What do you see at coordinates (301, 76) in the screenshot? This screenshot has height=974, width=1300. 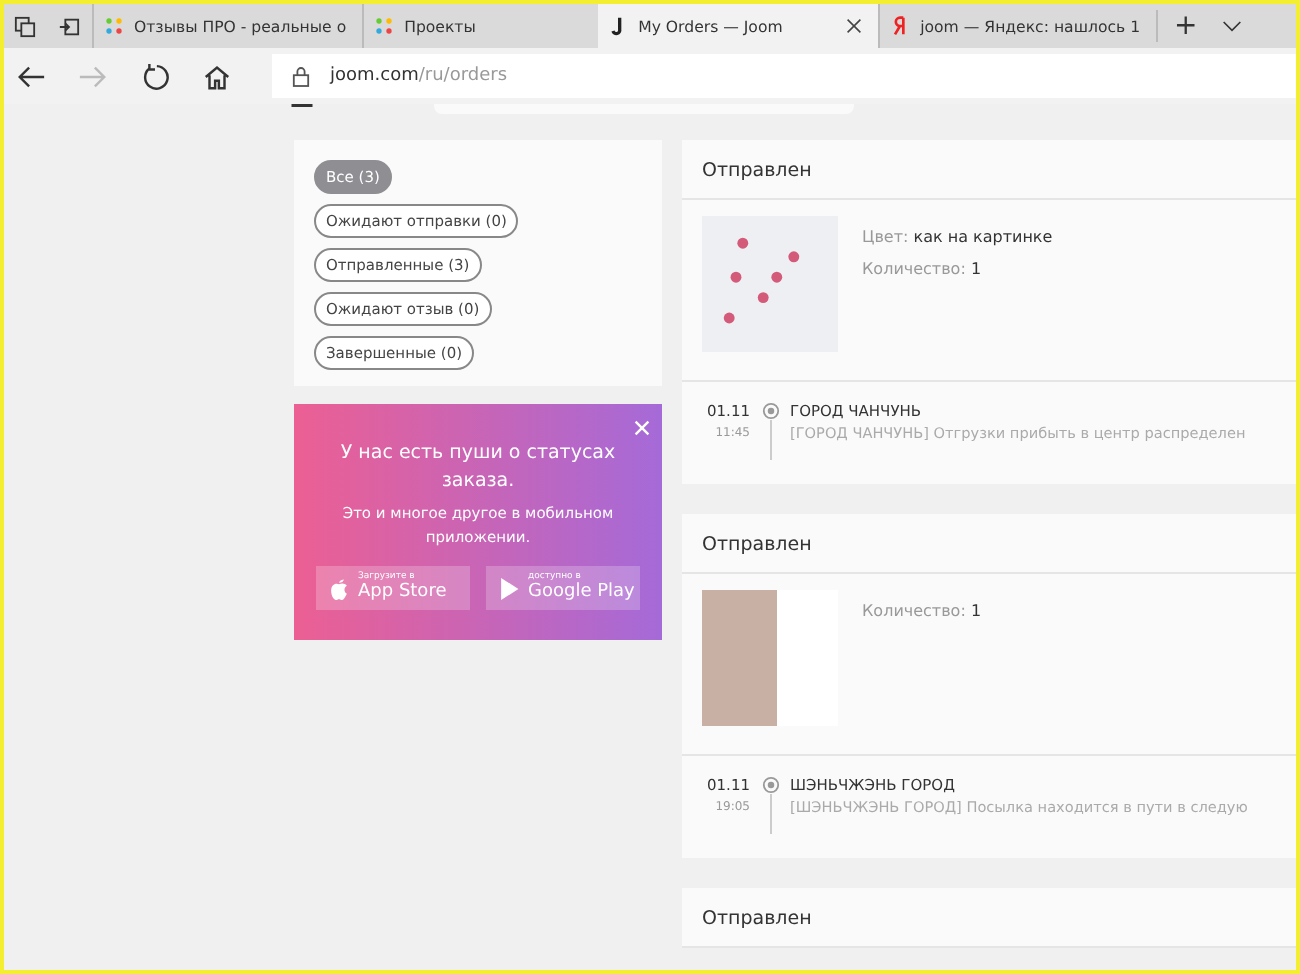 I see `lock-icon` at bounding box center [301, 76].